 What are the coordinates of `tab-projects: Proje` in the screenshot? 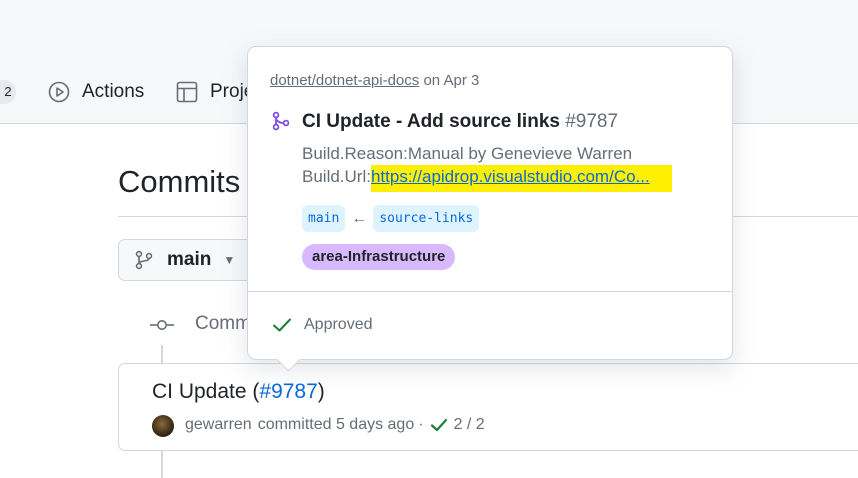 It's located at (215, 92).